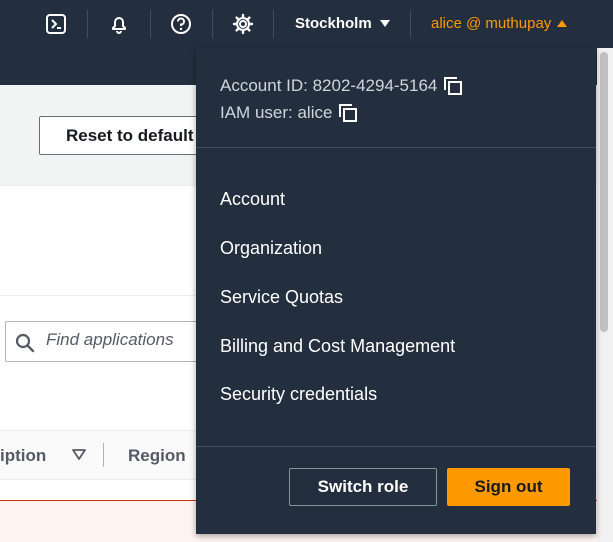 Image resolution: width=613 pixels, height=542 pixels. What do you see at coordinates (298, 394) in the screenshot?
I see `menu-item-security-credentials: Security credentials` at bounding box center [298, 394].